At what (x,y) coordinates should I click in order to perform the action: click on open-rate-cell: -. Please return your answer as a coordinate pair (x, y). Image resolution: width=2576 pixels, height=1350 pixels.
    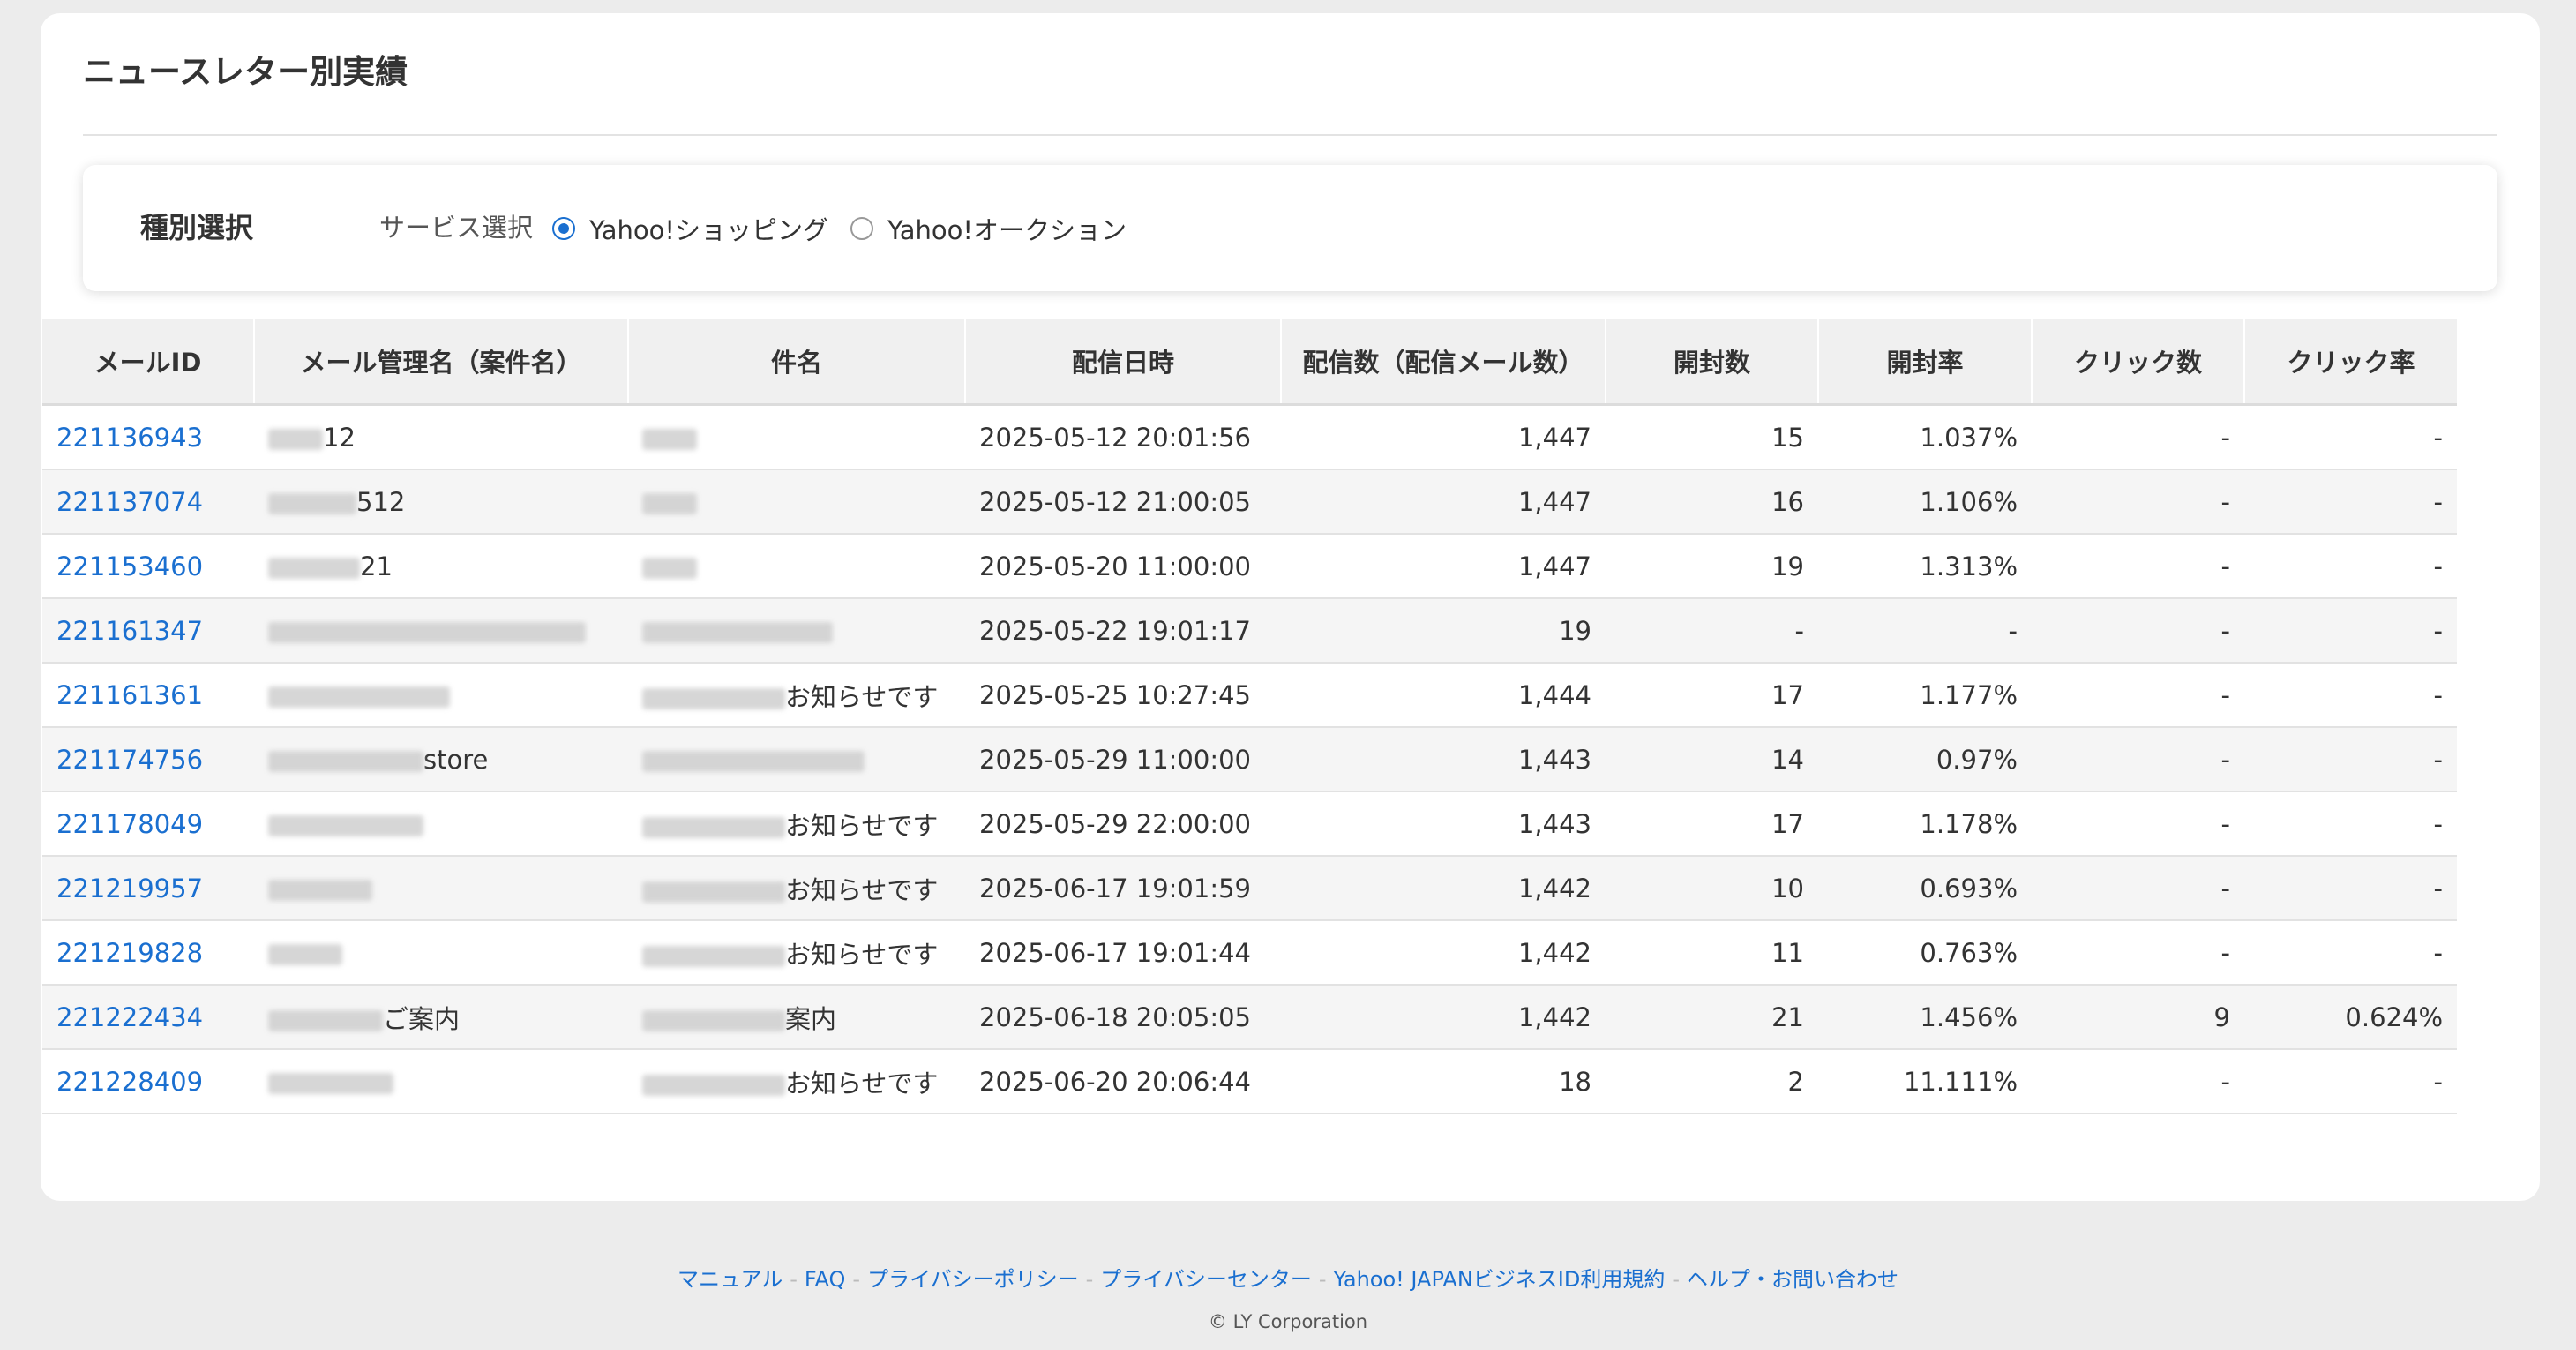
    Looking at the image, I should click on (1925, 631).